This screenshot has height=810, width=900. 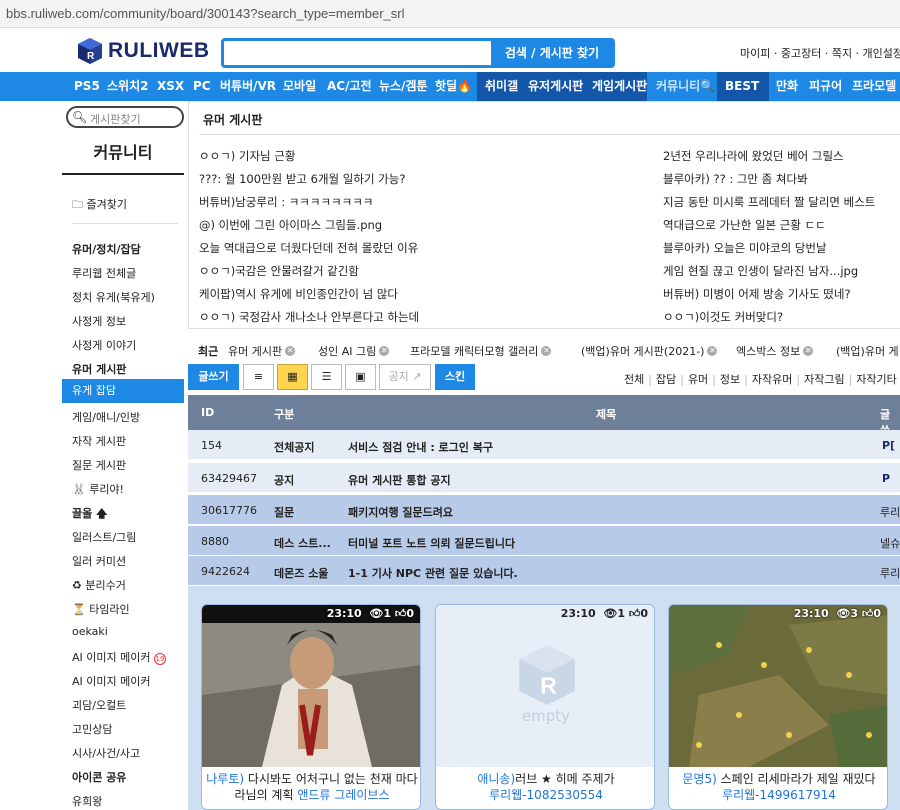 What do you see at coordinates (89, 514) in the screenshot?
I see `sidebar-item: 끌올 🡅` at bounding box center [89, 514].